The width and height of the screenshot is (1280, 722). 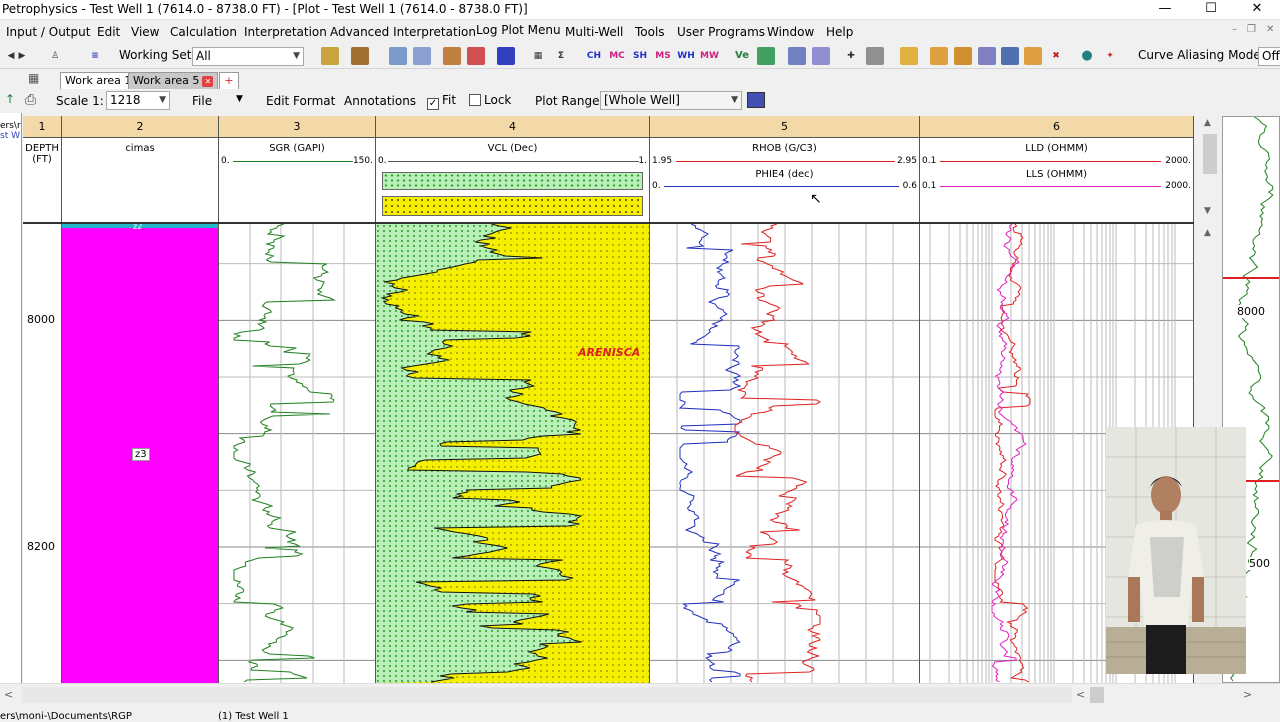 I want to click on import-icon, so click(x=963, y=56).